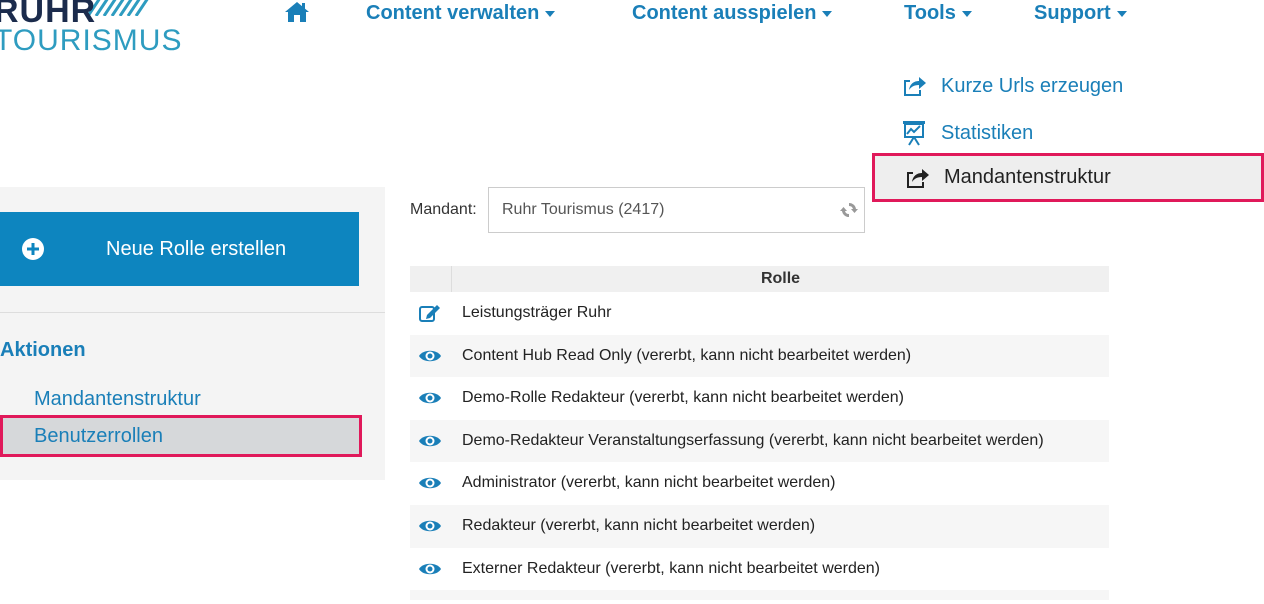 Image resolution: width=1264 pixels, height=604 pixels. I want to click on menu-item-kurze-urls: Kurze Urls erzeugen, so click(1011, 86).